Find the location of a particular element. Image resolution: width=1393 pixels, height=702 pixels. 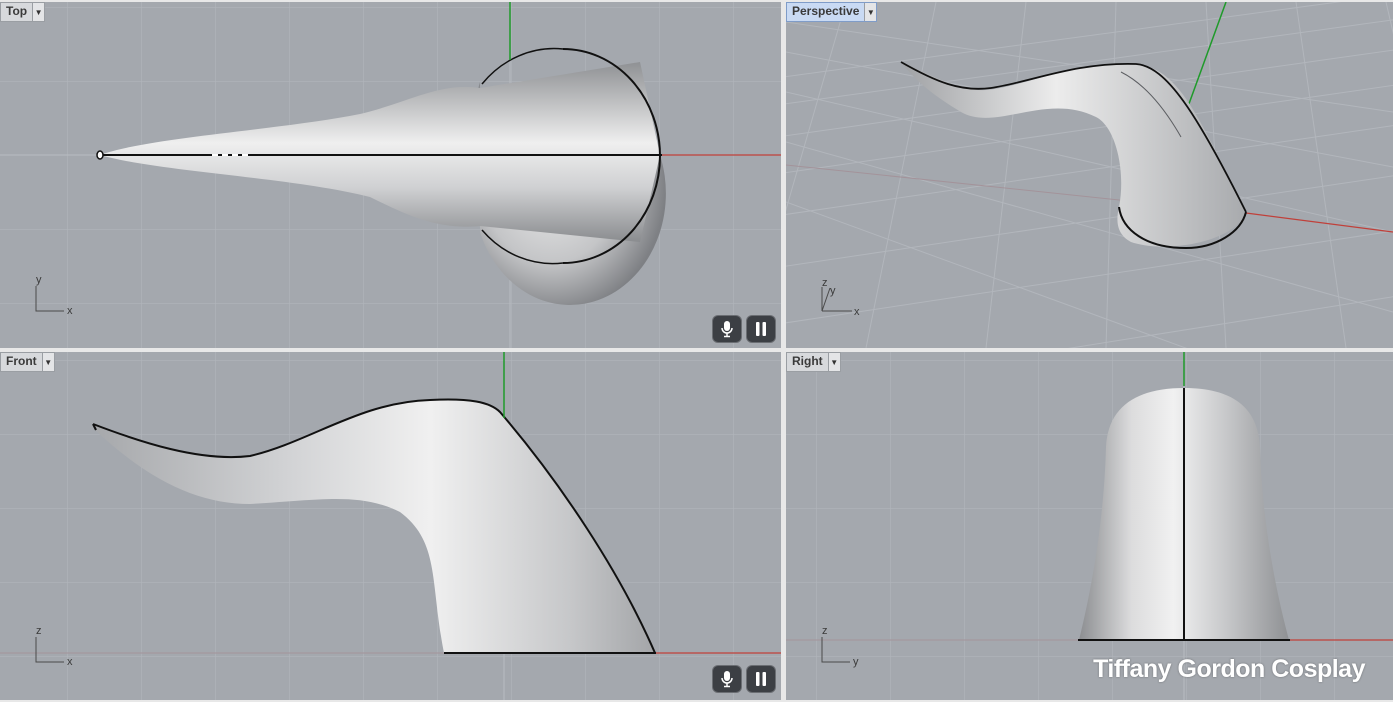

viewport-title: Right is located at coordinates (807, 361).